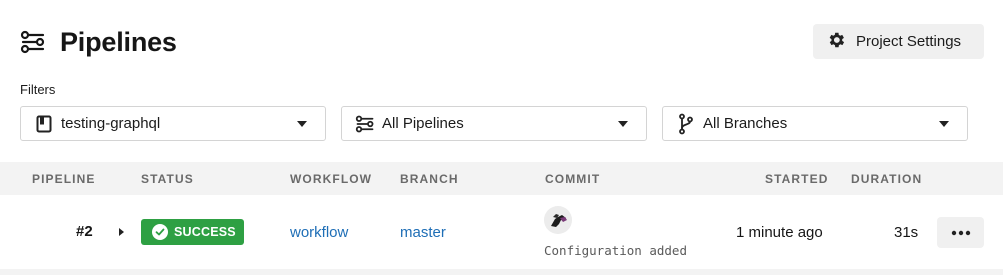  Describe the element at coordinates (64, 179) in the screenshot. I see `column-header-pipeline: PIPELINE` at that location.